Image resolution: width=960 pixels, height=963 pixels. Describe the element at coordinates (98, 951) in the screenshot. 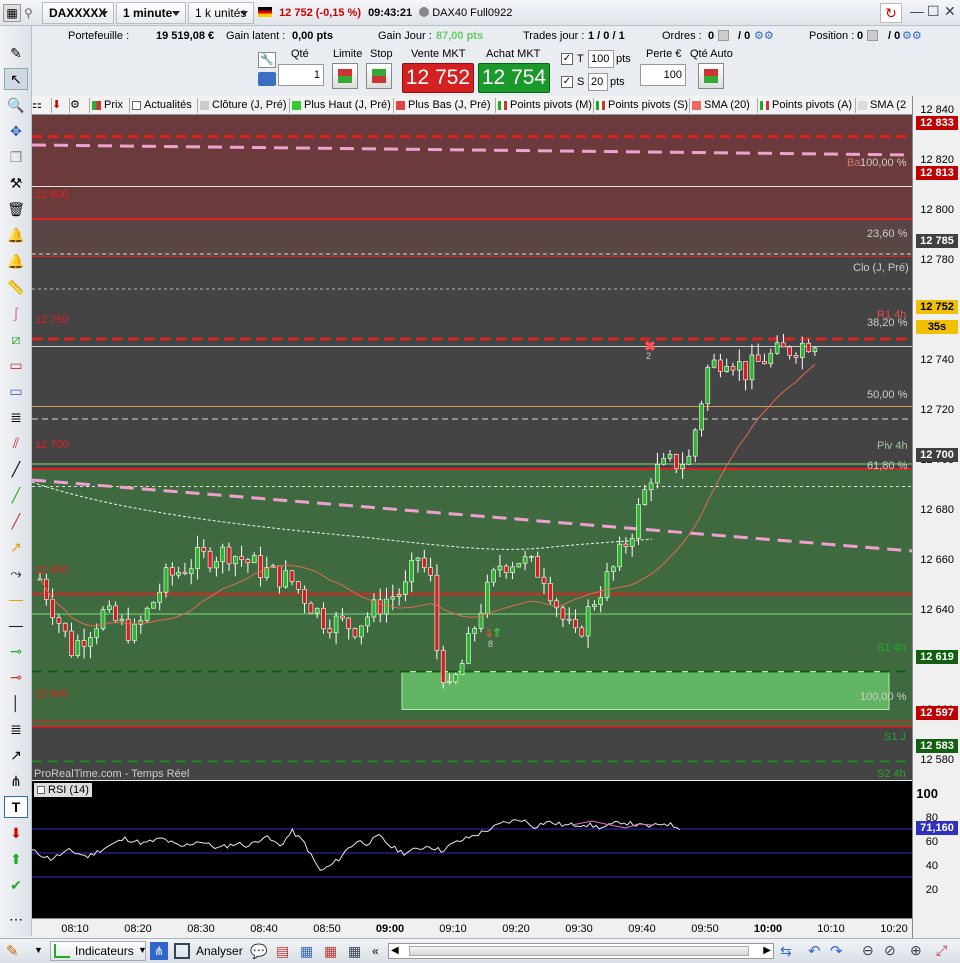

I see `indicators-button: Indicateurs` at that location.